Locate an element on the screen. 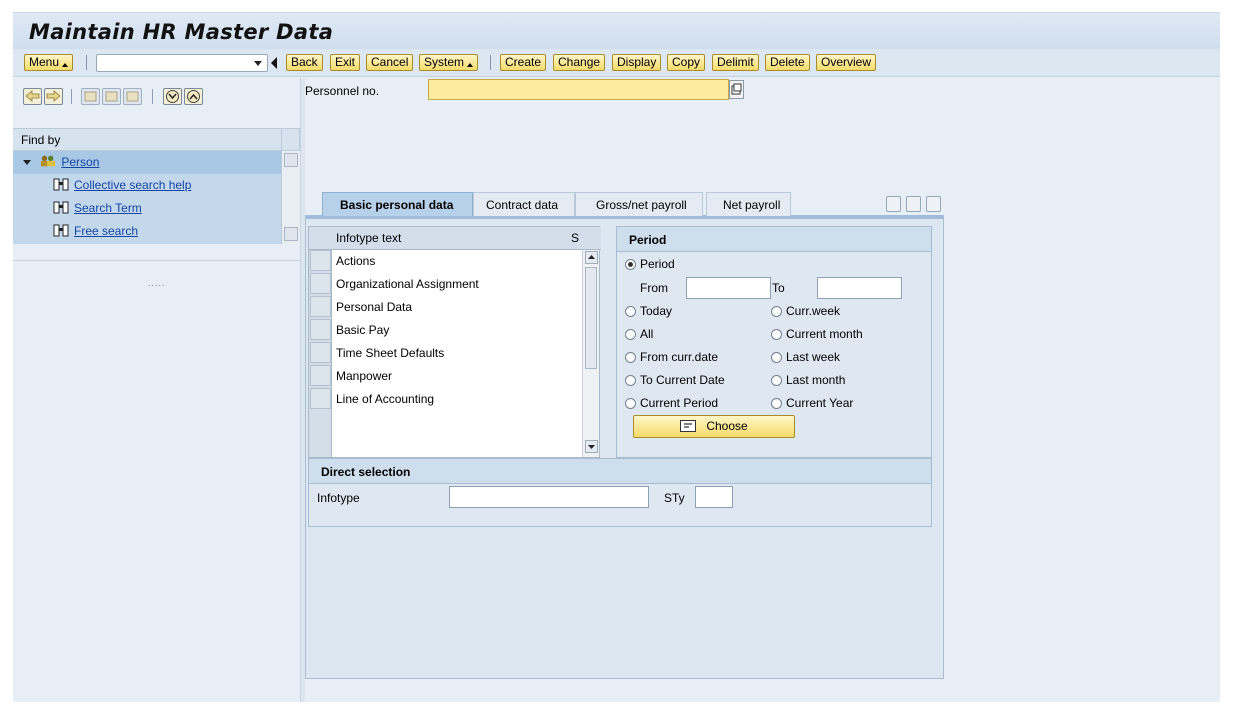 Image resolution: width=1233 pixels, height=715 pixels. radio-icon is located at coordinates (776, 311).